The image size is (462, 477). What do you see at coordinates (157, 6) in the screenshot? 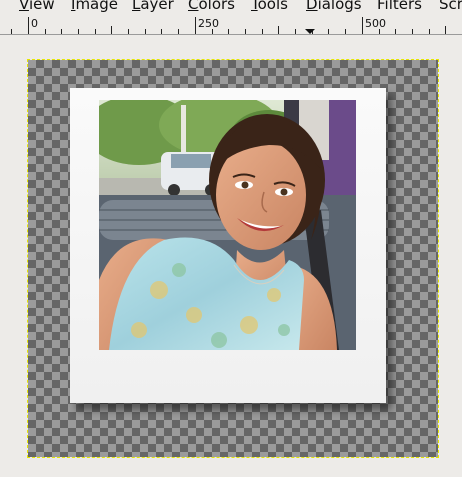
I see `menu-layer-label: ayer` at bounding box center [157, 6].